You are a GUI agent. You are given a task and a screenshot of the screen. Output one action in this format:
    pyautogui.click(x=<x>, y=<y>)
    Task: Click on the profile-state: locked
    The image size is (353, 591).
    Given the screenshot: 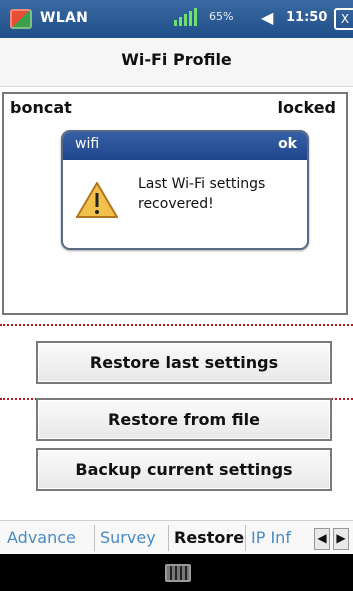 What is the action you would take?
    pyautogui.click(x=306, y=107)
    